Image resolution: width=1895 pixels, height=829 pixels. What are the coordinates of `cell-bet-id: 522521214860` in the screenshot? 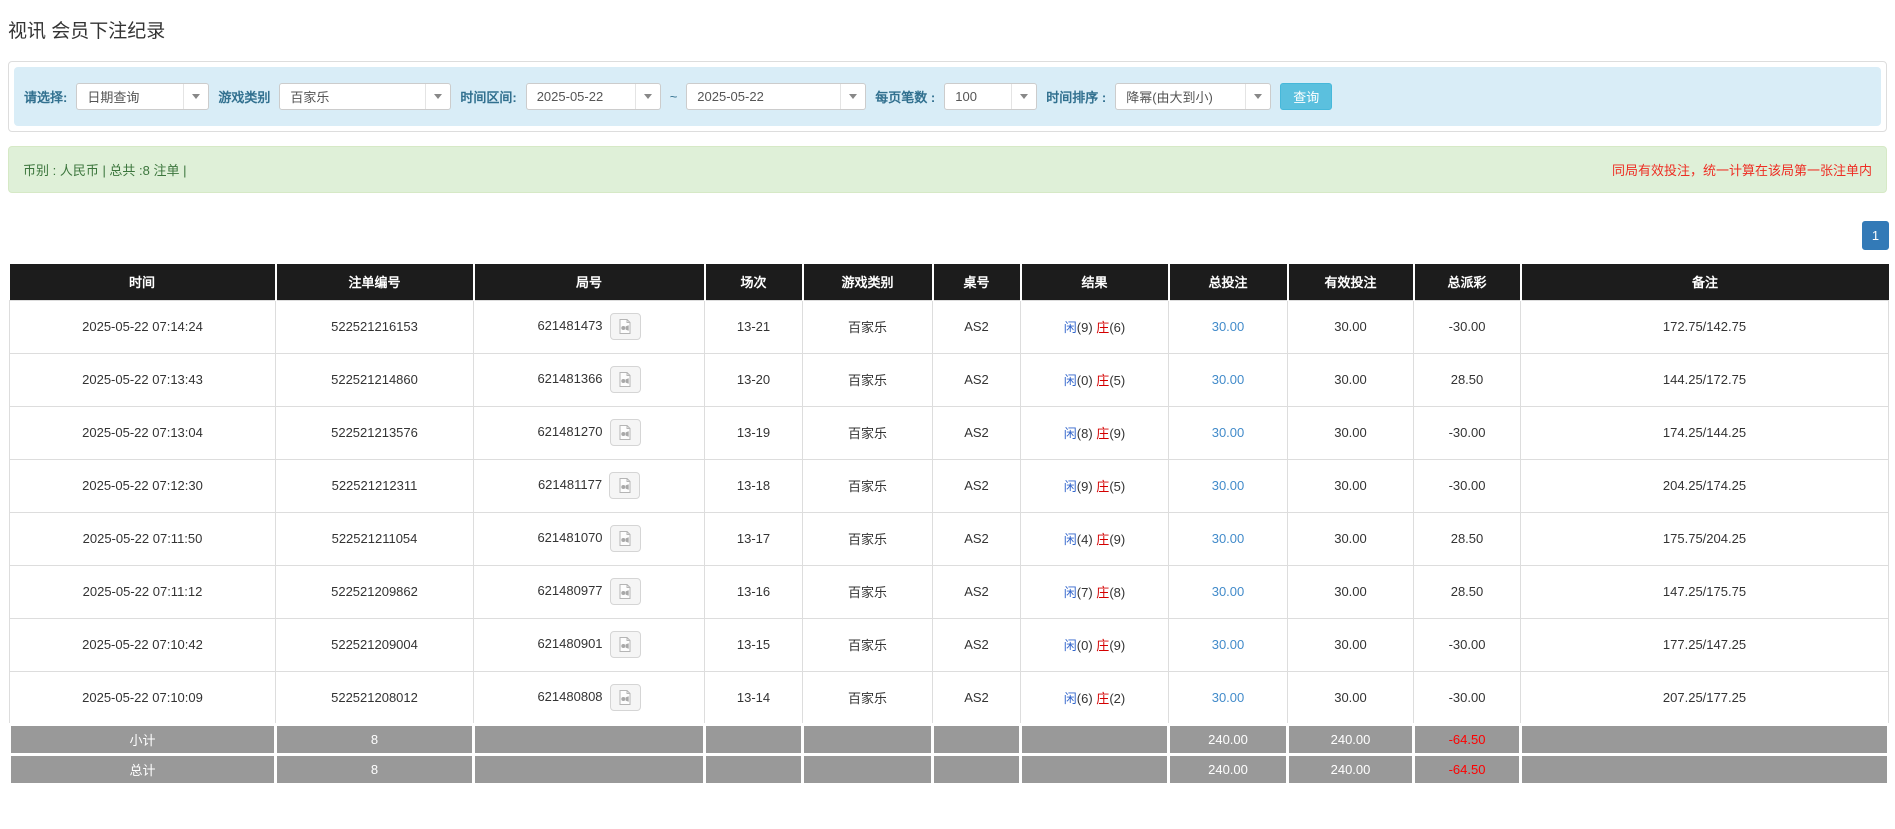 It's located at (374, 379).